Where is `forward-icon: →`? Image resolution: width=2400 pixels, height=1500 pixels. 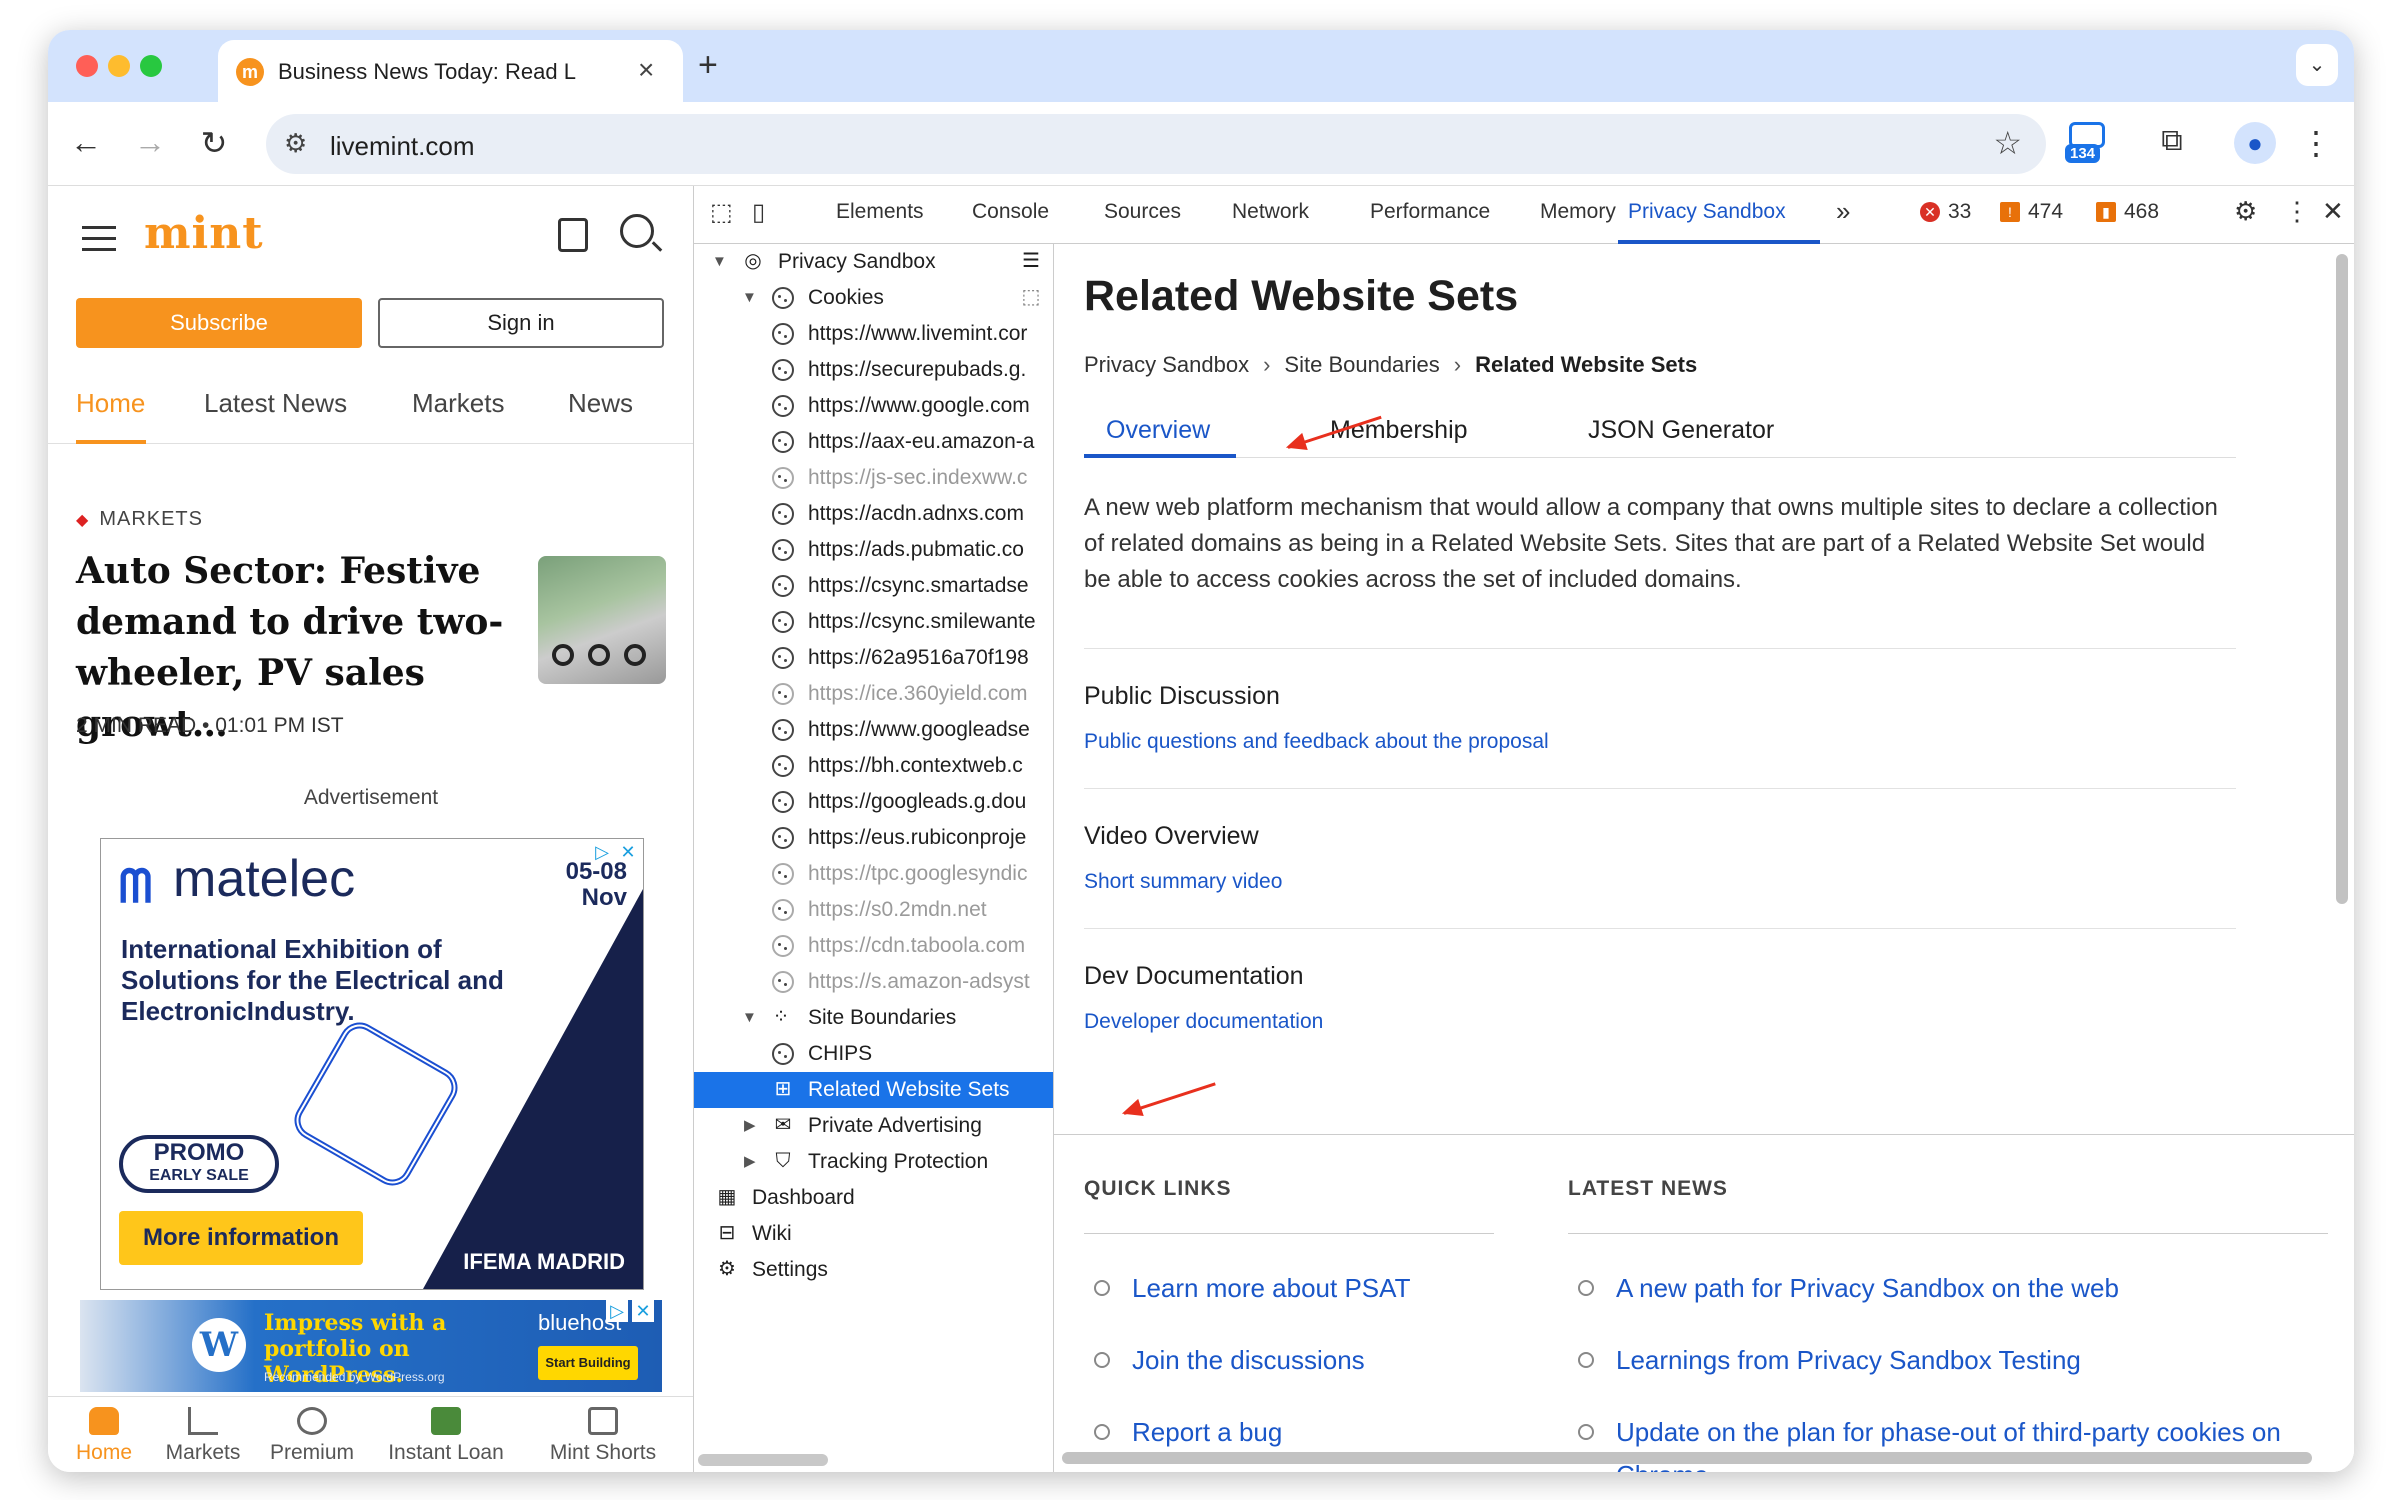 forward-icon: → is located at coordinates (150, 142).